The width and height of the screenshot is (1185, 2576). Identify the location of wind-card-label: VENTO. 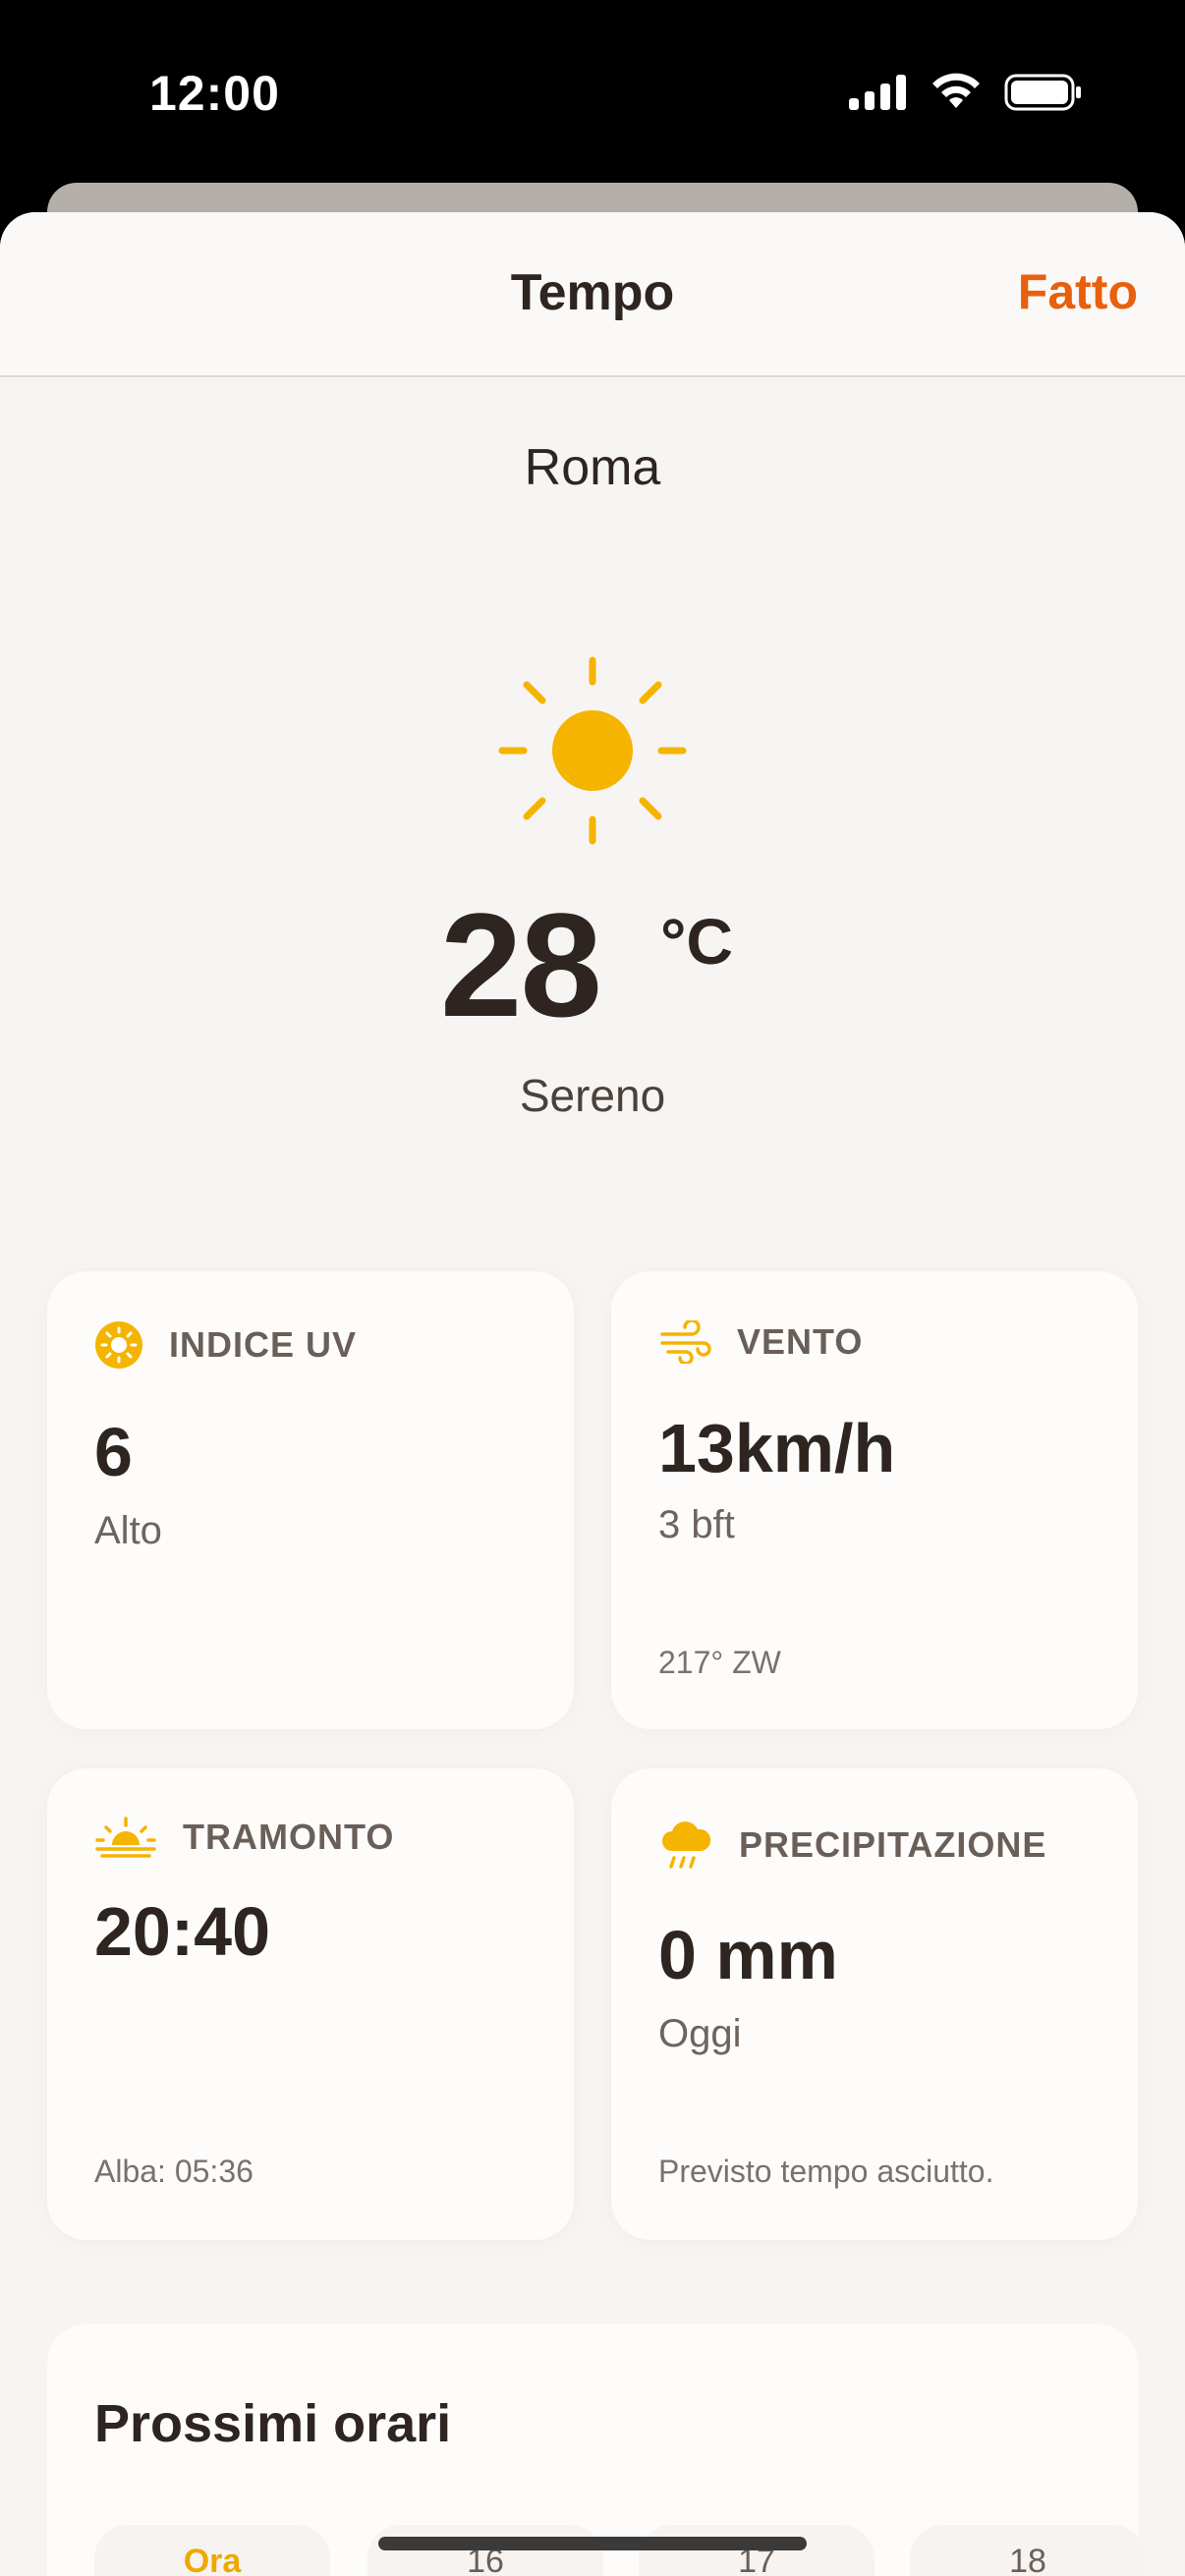
(801, 1341).